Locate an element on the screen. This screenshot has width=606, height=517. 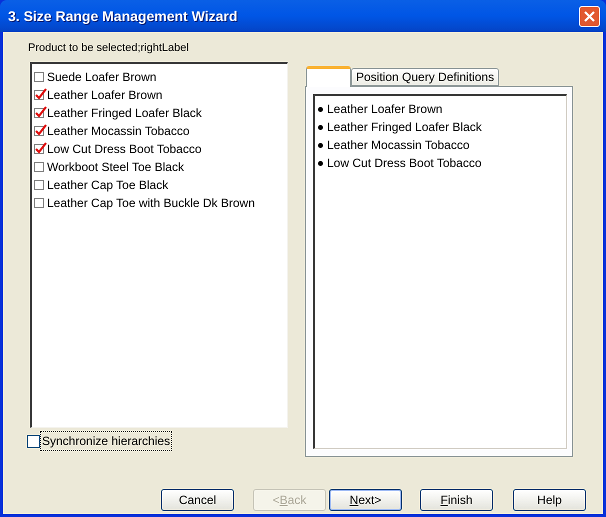
close-button is located at coordinates (589, 16).